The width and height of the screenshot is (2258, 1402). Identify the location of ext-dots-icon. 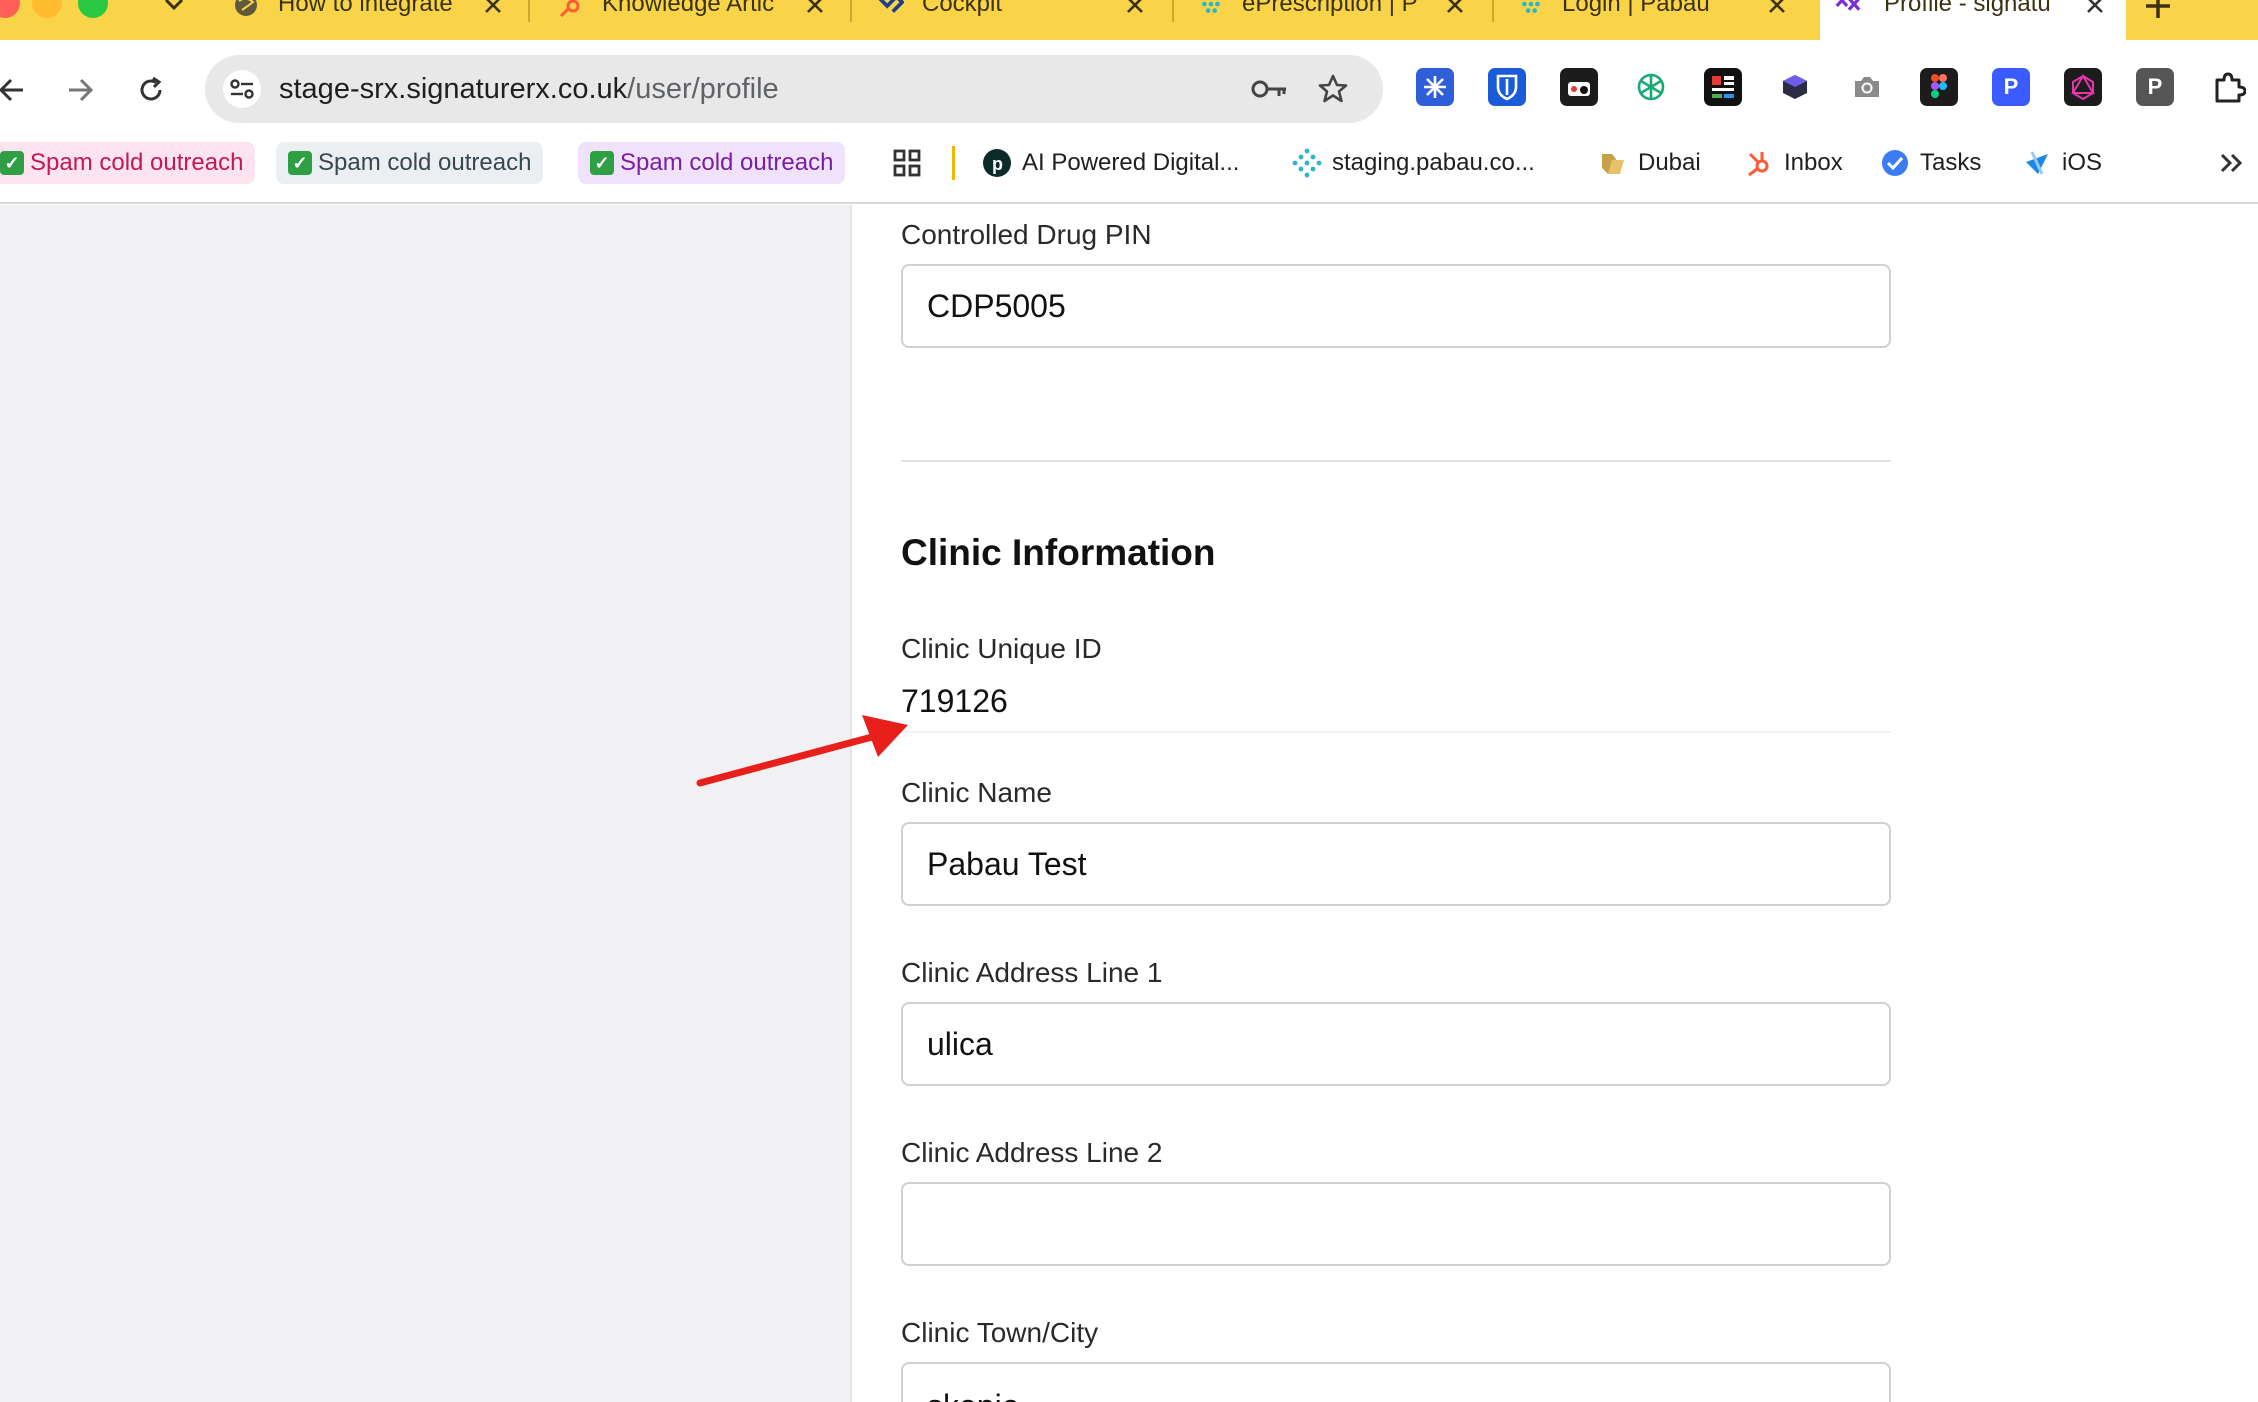
(1579, 87).